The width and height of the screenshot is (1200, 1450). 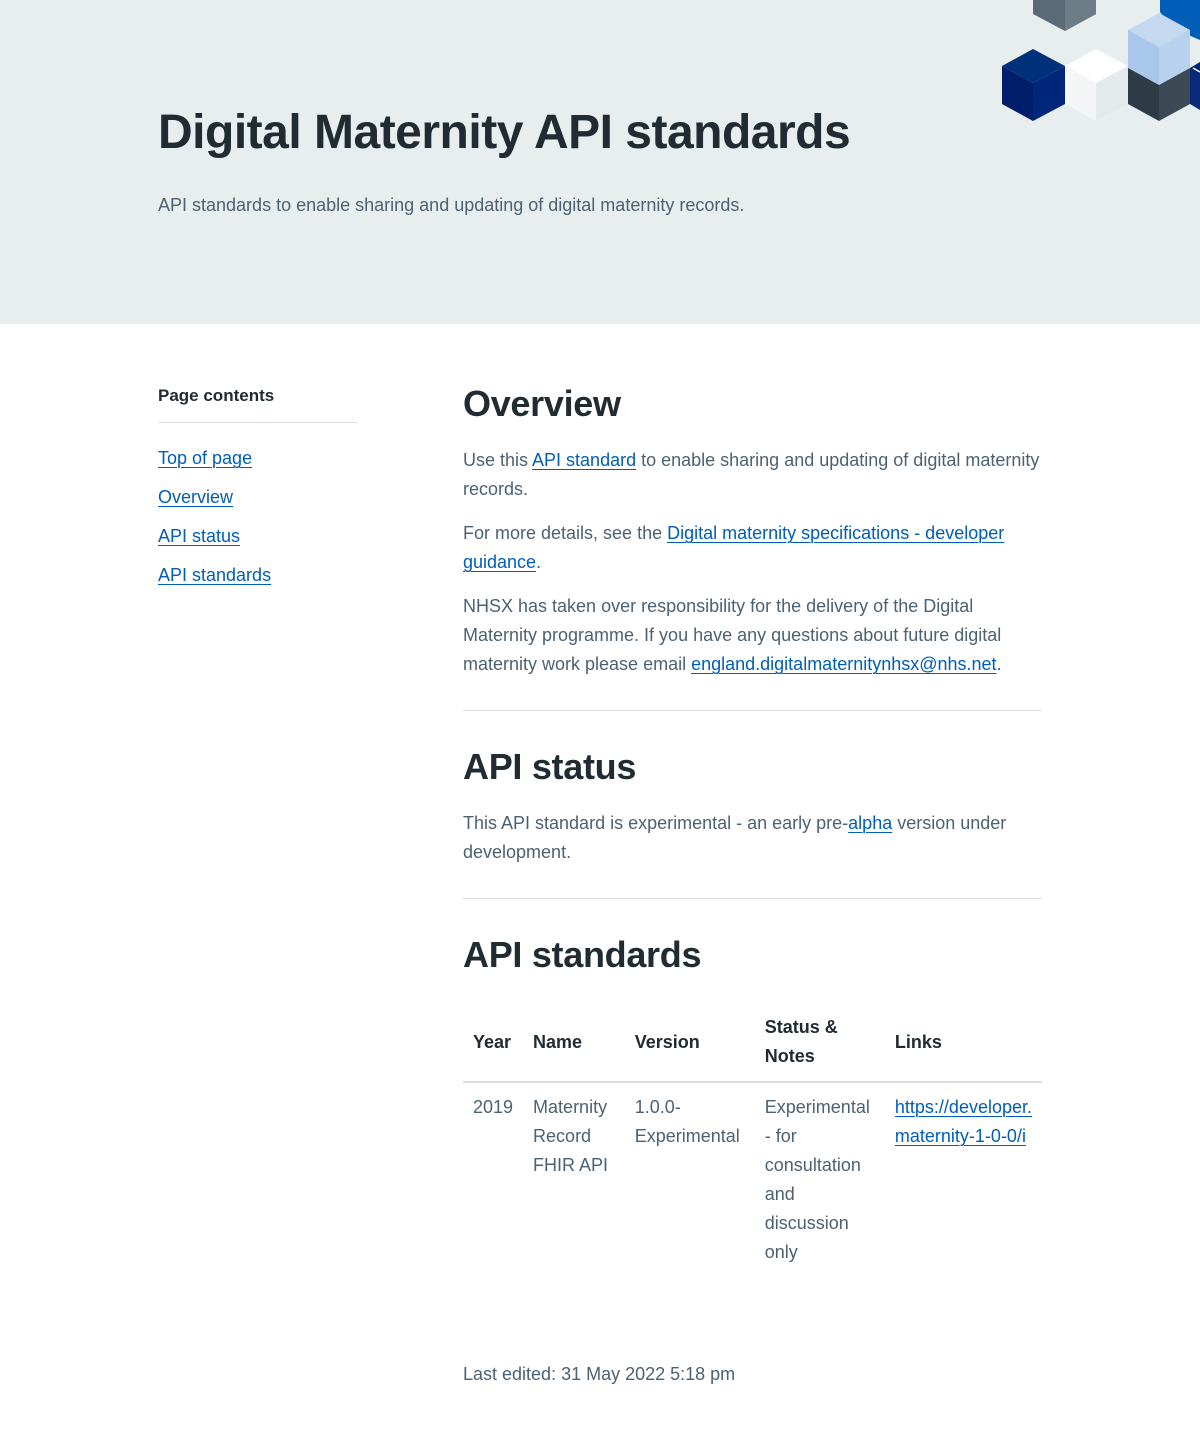 I want to click on page-contents-heading: Page contents, so click(x=257, y=403).